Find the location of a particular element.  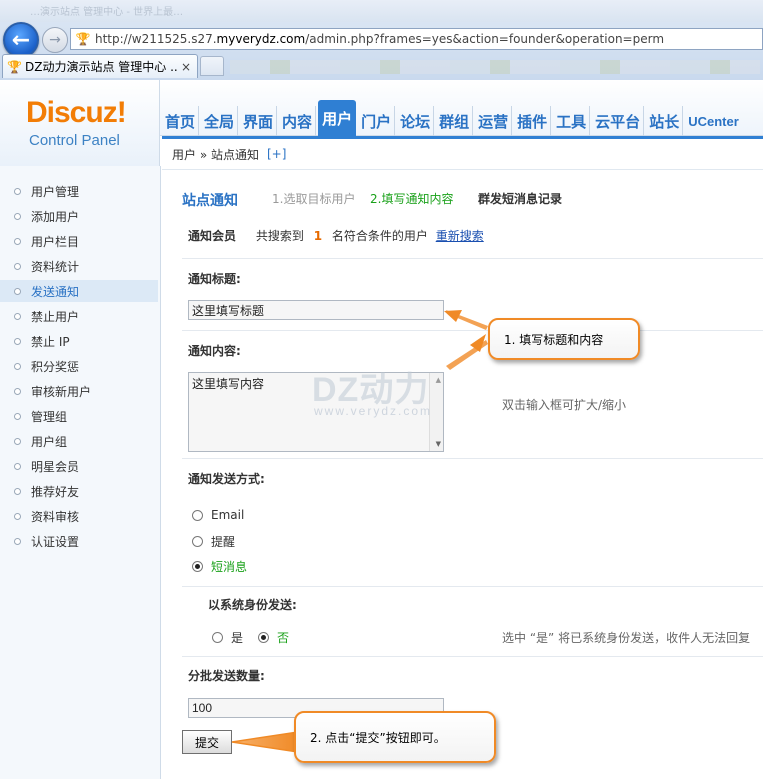

step-select-users: 1.选取目标用户 is located at coordinates (313, 198).